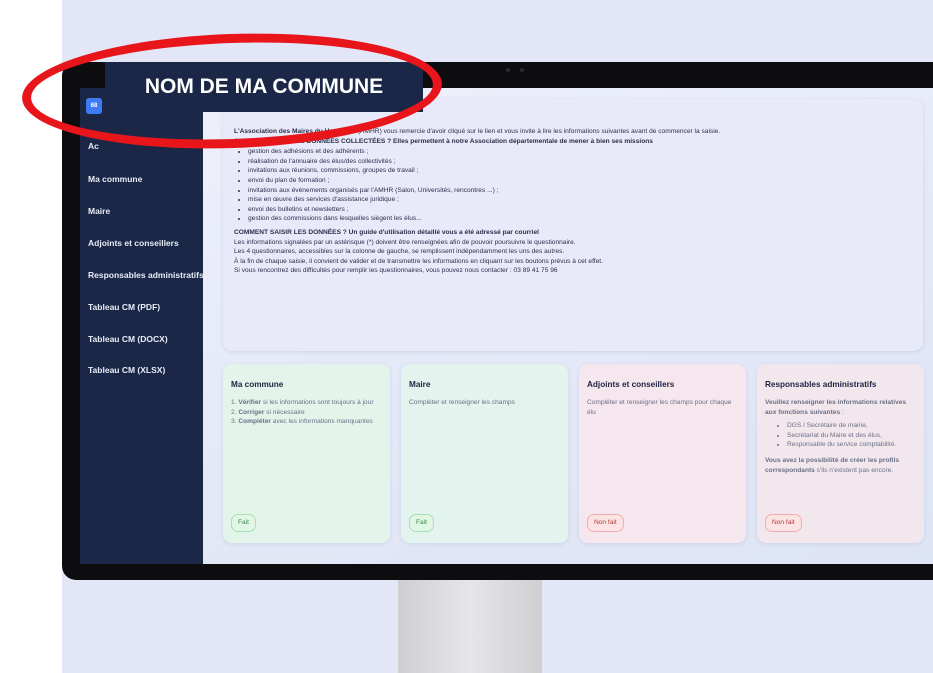 The width and height of the screenshot is (933, 673). Describe the element at coordinates (470, 624) in the screenshot. I see `monitor-stand` at that location.